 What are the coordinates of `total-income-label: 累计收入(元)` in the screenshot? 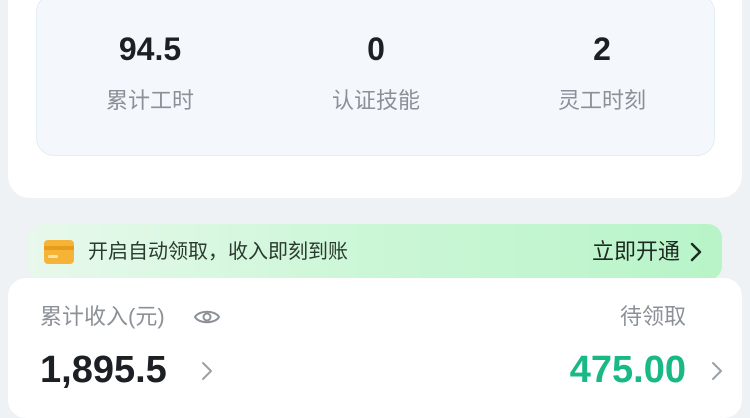 It's located at (102, 316).